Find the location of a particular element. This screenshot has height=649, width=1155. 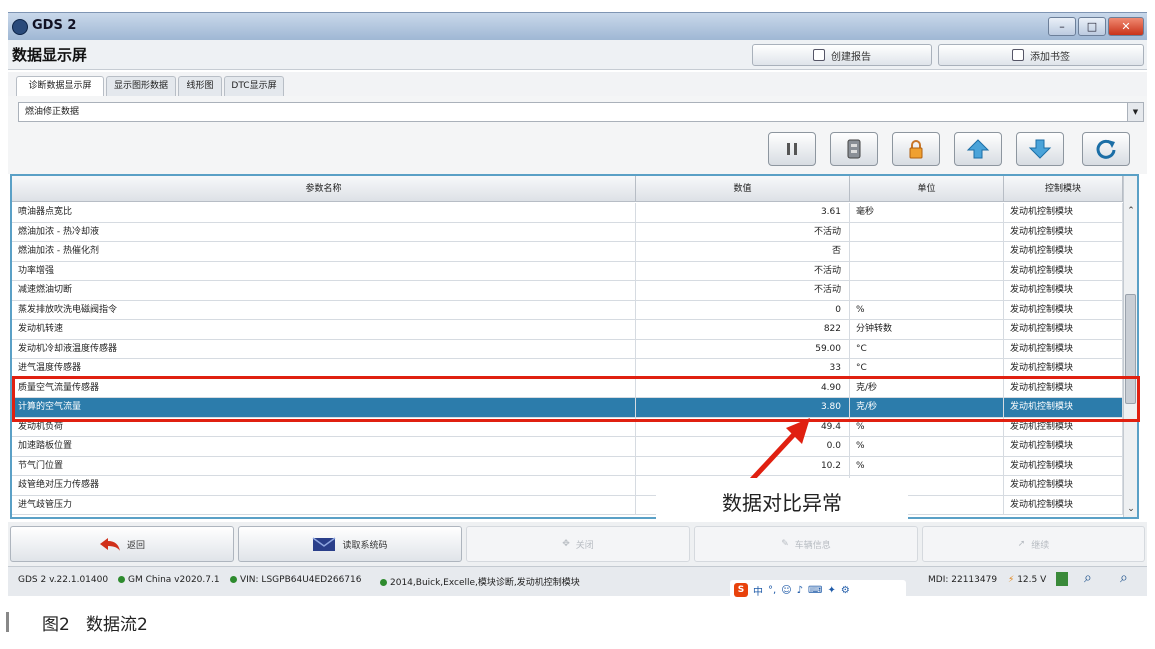

table-row: 功率增强 不活动 发动机控制模块 is located at coordinates (567, 271).